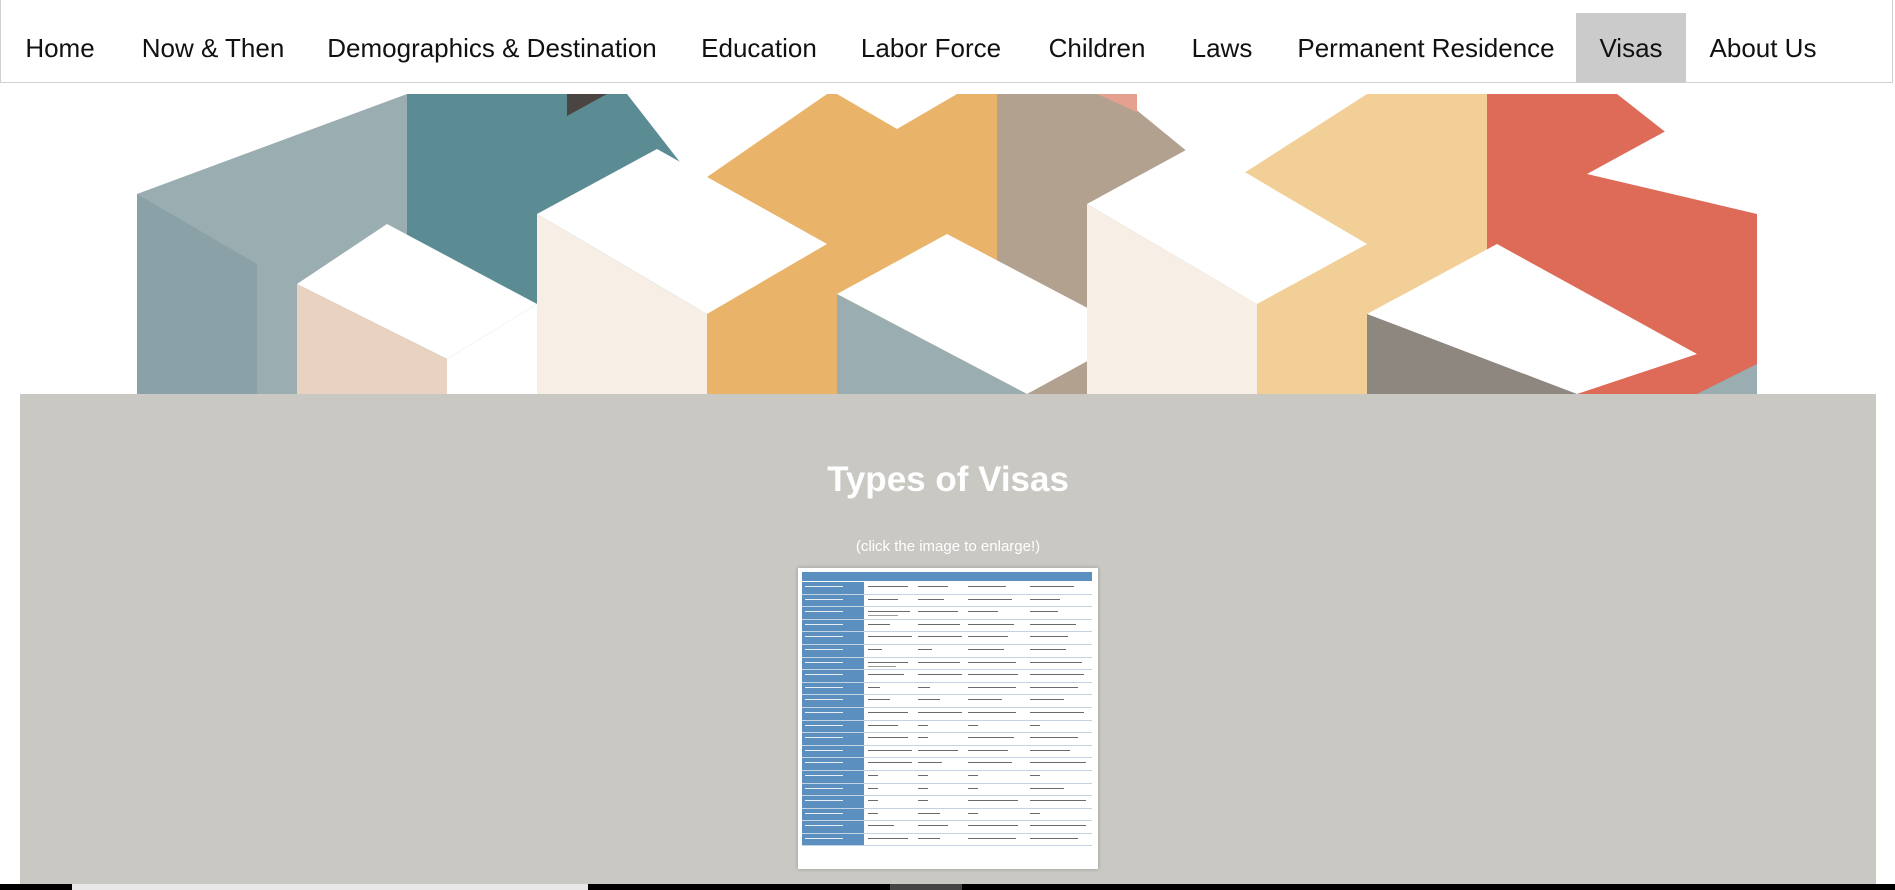  What do you see at coordinates (1631, 48) in the screenshot?
I see `nav-item-visas: Visas` at bounding box center [1631, 48].